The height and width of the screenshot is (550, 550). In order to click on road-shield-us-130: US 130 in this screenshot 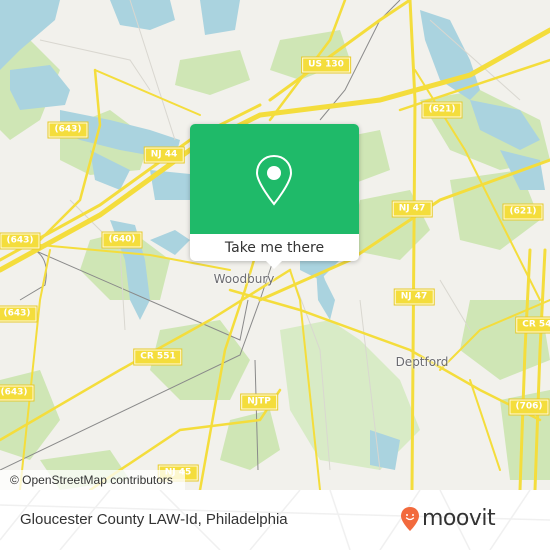, I will do `click(326, 65)`.